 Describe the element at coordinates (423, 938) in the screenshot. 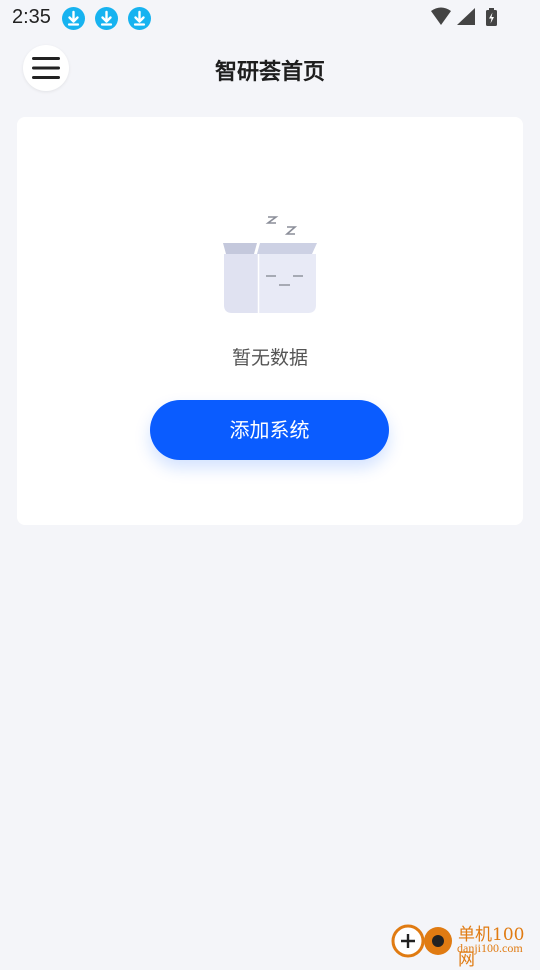

I see `watermark-logo` at that location.